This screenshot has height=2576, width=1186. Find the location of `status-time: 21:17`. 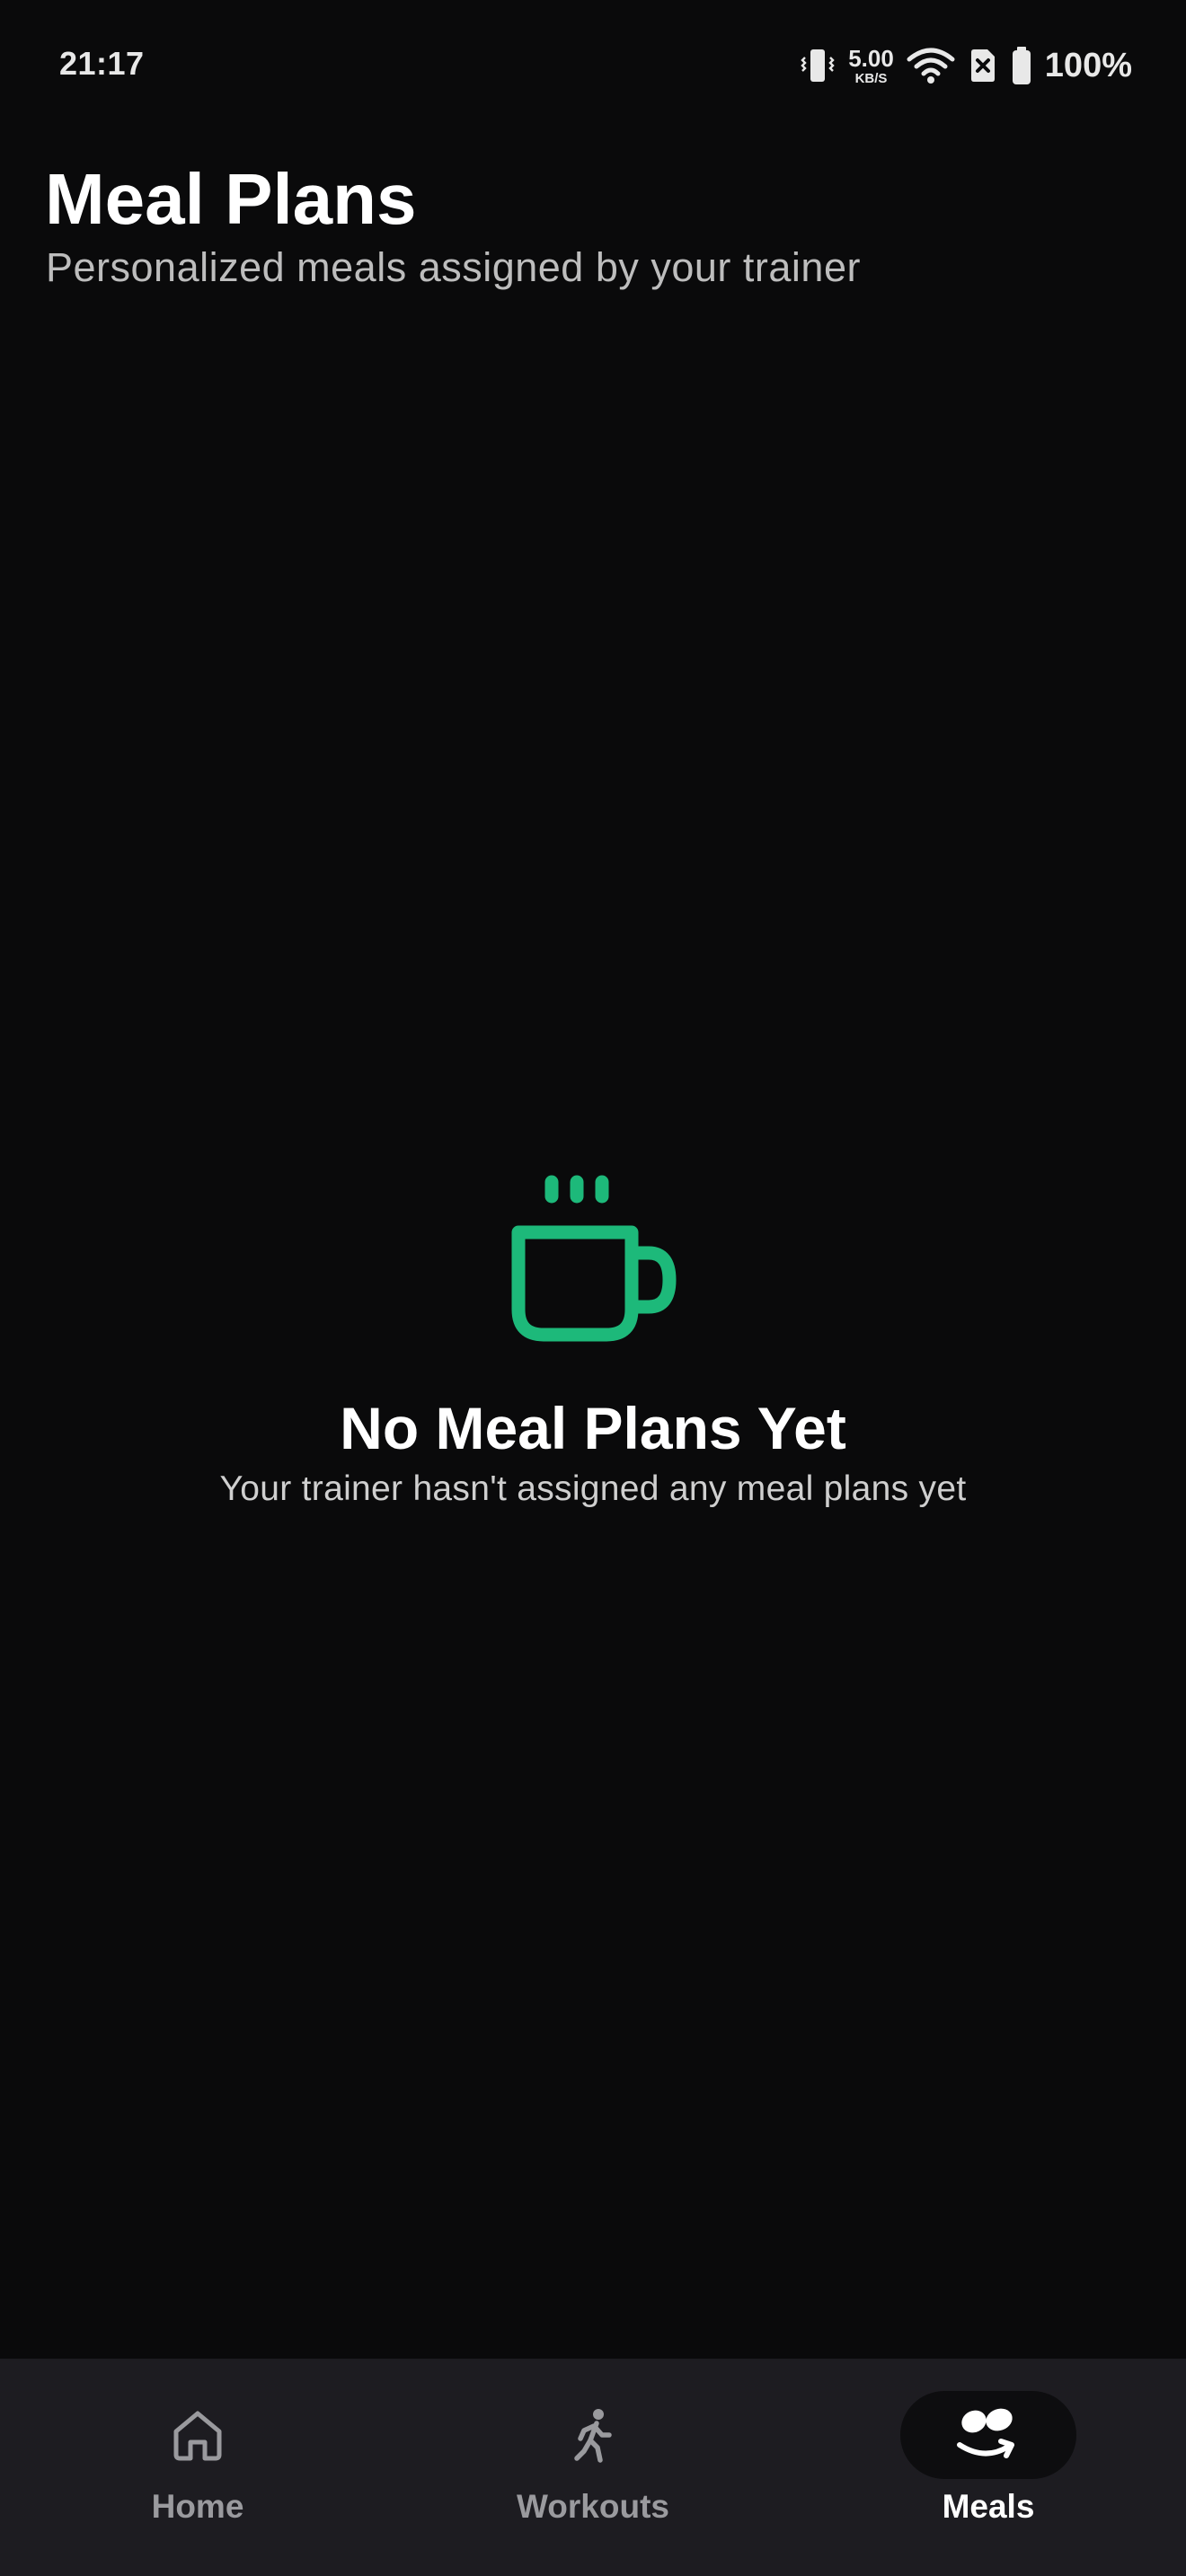

status-time: 21:17 is located at coordinates (102, 63).